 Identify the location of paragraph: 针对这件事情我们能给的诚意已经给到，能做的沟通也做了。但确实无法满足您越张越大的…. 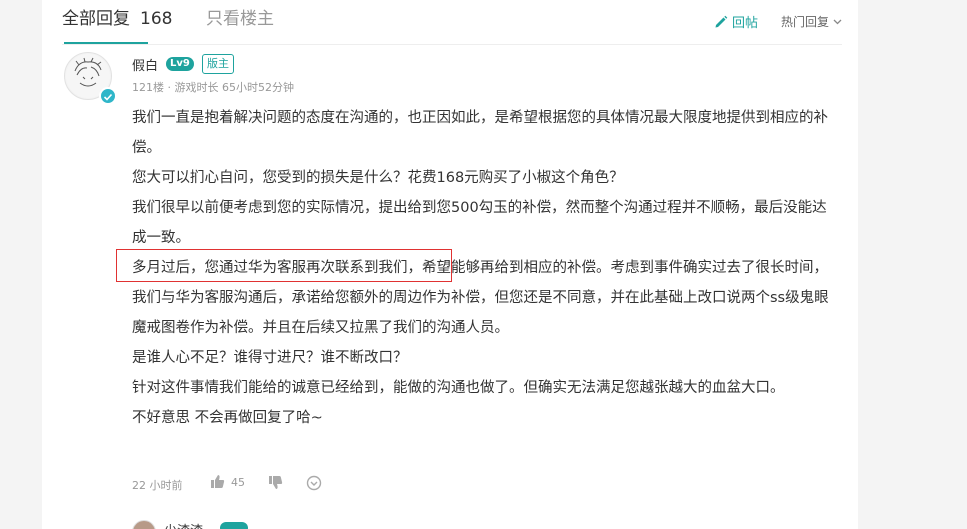
(458, 388).